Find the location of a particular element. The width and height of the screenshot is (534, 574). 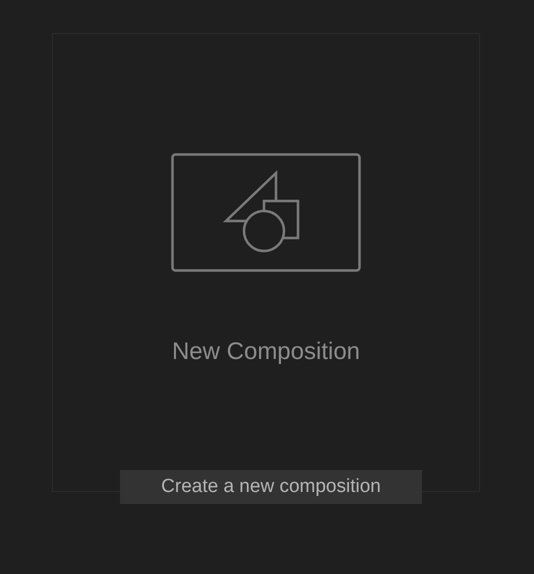

tooltip: Create a new composition is located at coordinates (271, 487).